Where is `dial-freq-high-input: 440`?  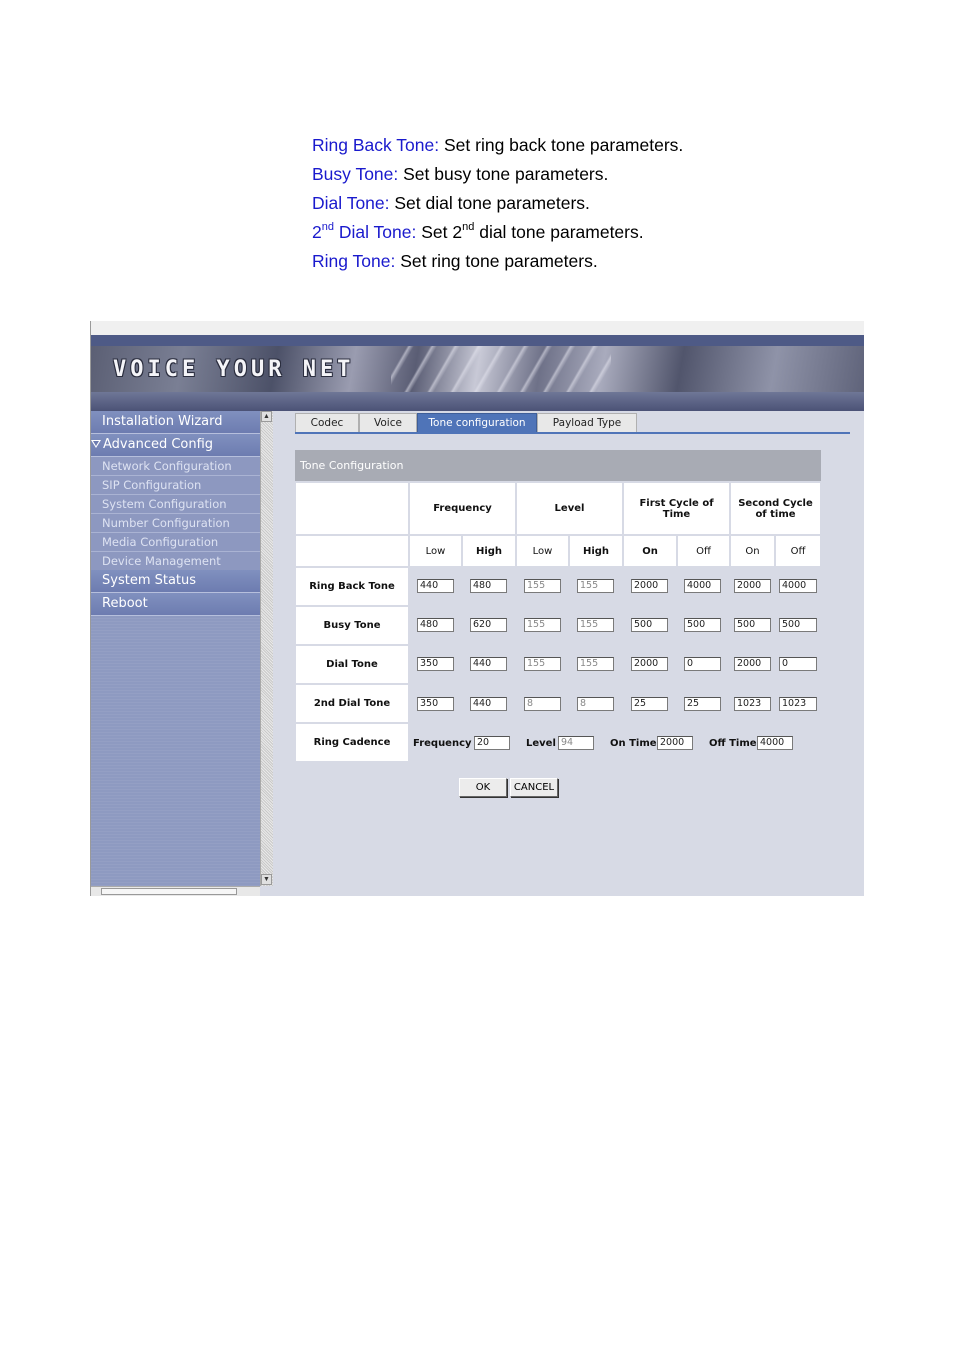 dial-freq-high-input: 440 is located at coordinates (488, 664).